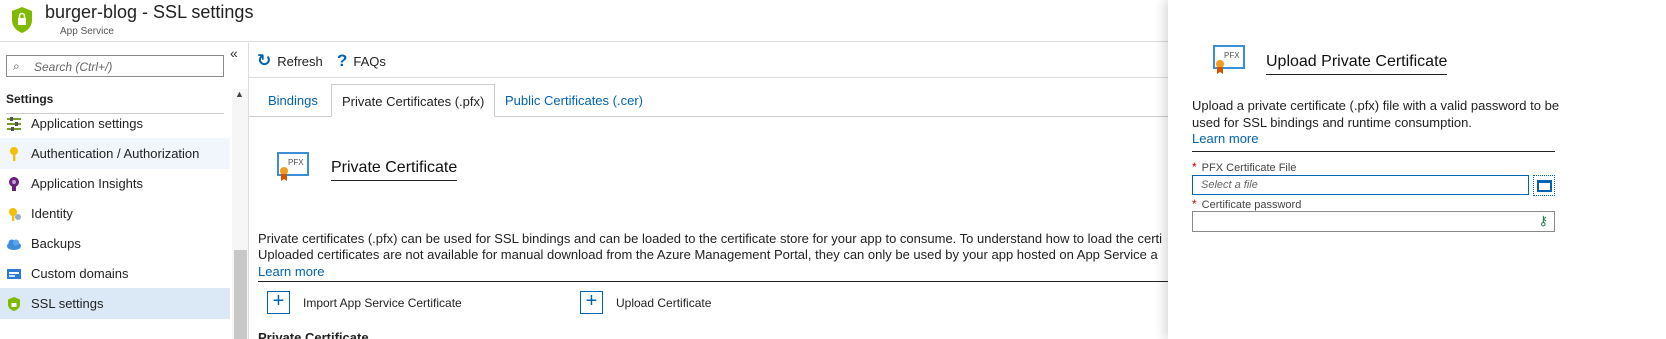 The height and width of the screenshot is (339, 1666). I want to click on browse-file-button, so click(1544, 185).